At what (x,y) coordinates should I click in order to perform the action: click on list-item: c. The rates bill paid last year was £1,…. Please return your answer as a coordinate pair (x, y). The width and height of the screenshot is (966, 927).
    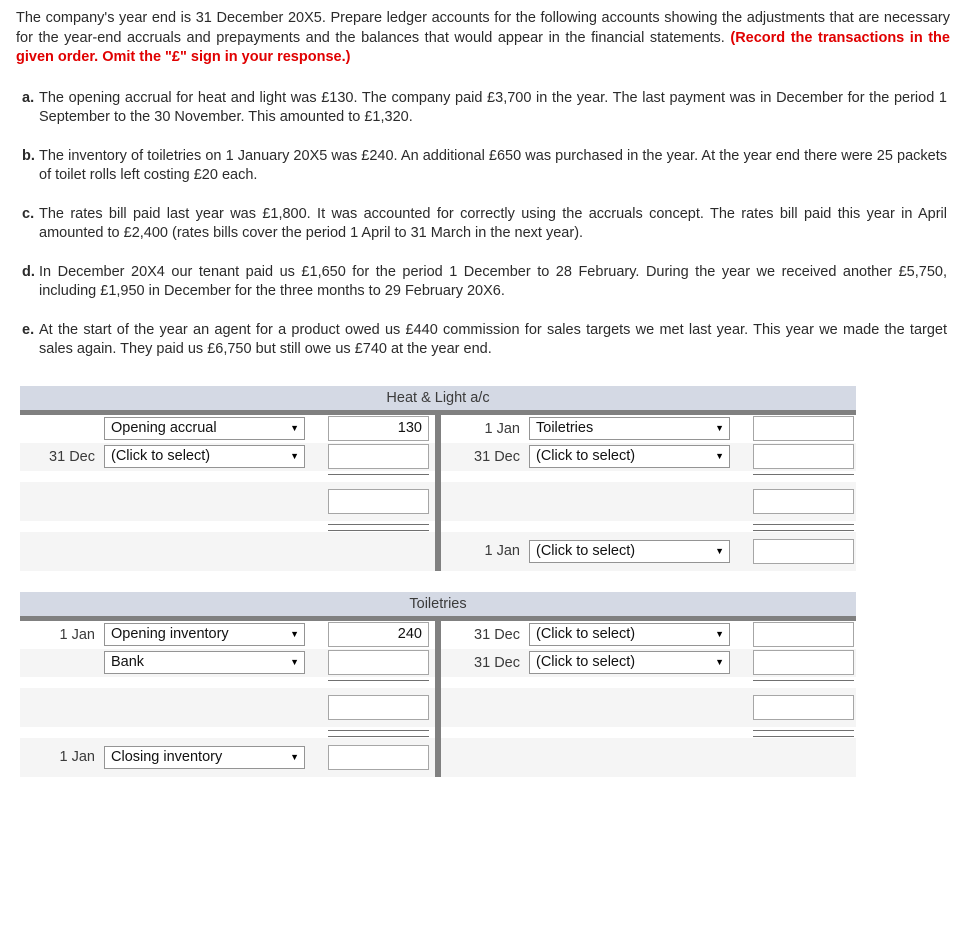
    Looking at the image, I should click on (486, 224).